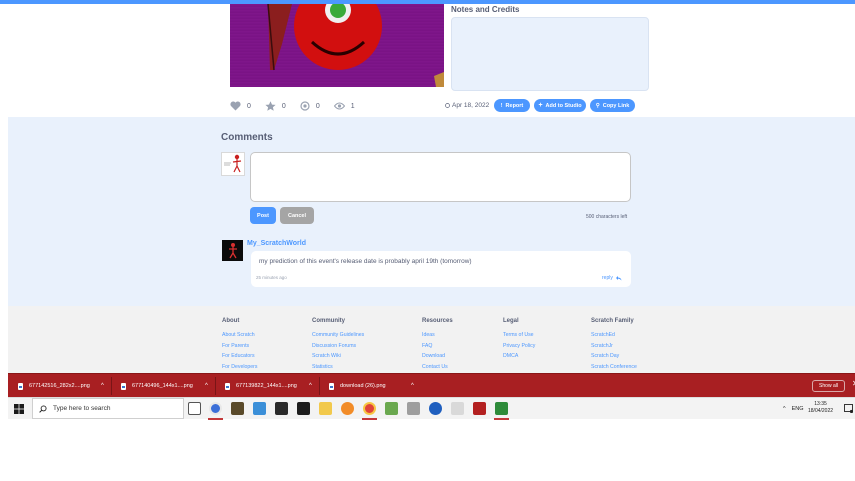  What do you see at coordinates (270, 106) in the screenshot?
I see `star-icon` at bounding box center [270, 106].